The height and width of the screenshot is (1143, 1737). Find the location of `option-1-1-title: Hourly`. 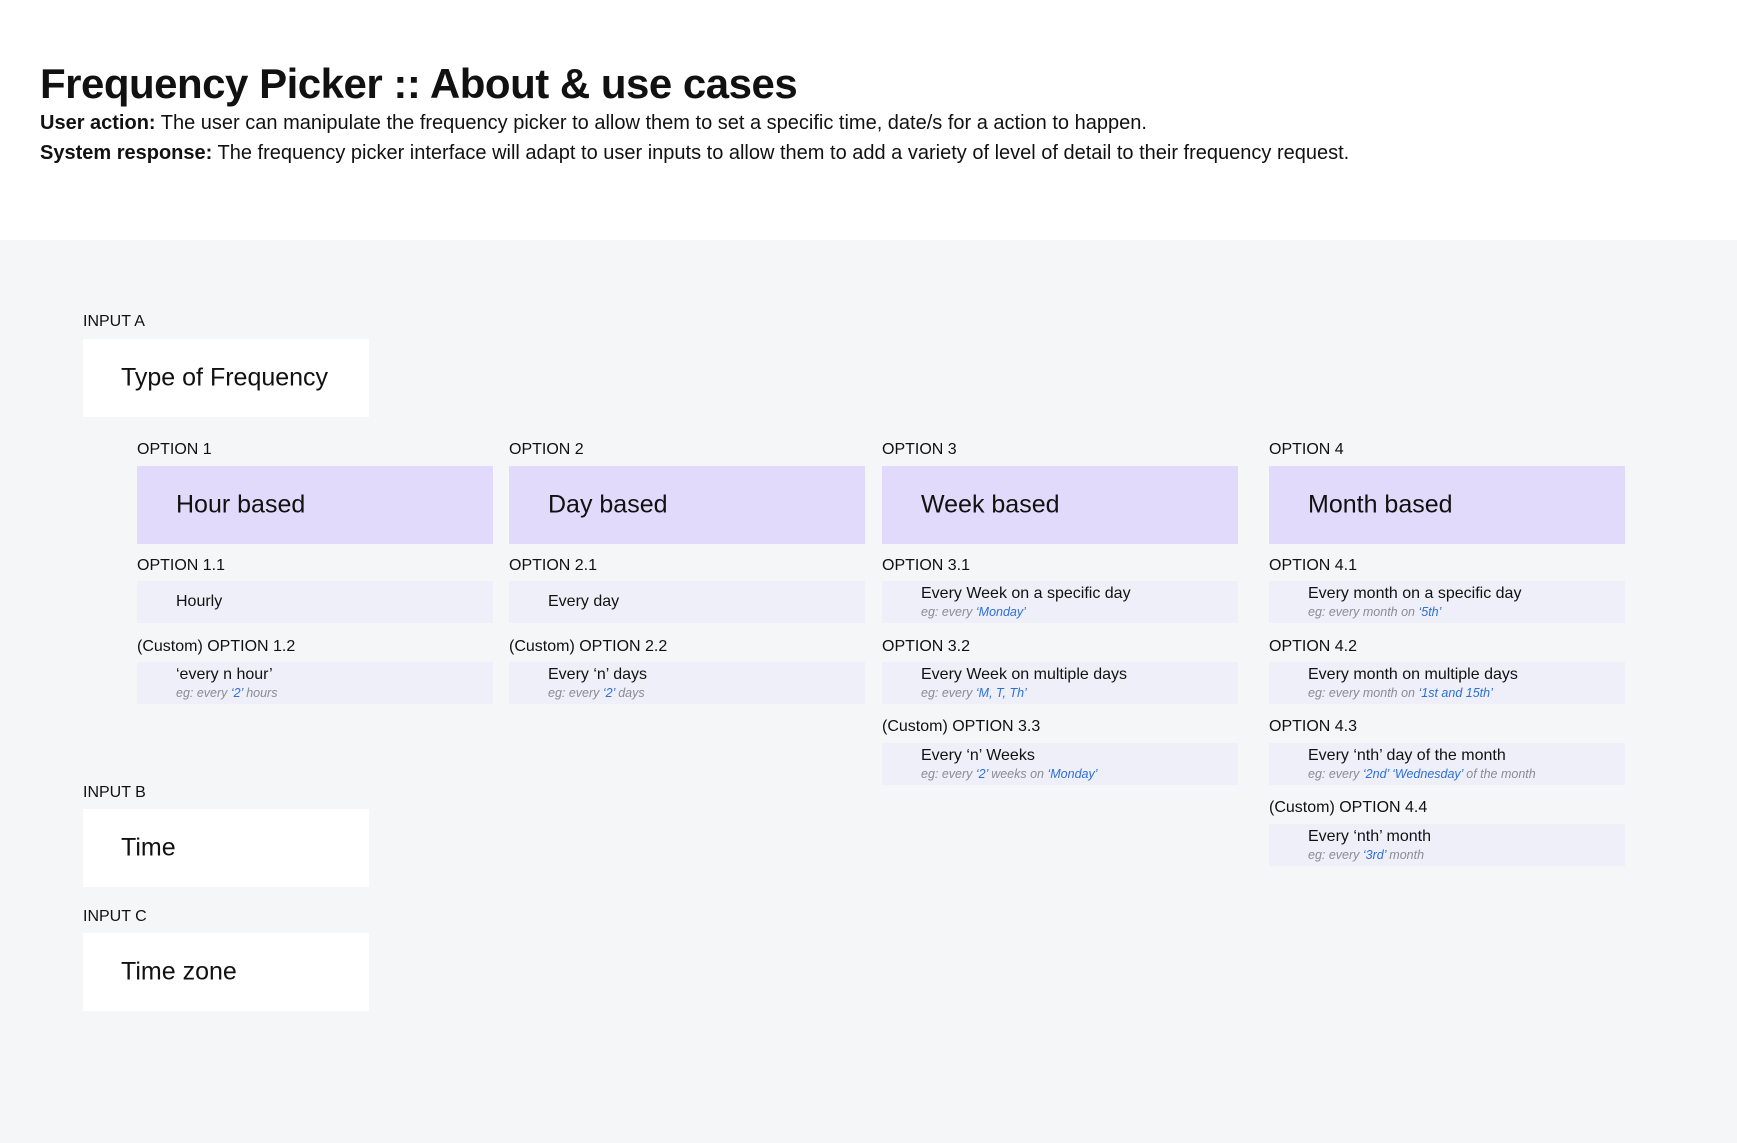

option-1-1-title: Hourly is located at coordinates (199, 601).